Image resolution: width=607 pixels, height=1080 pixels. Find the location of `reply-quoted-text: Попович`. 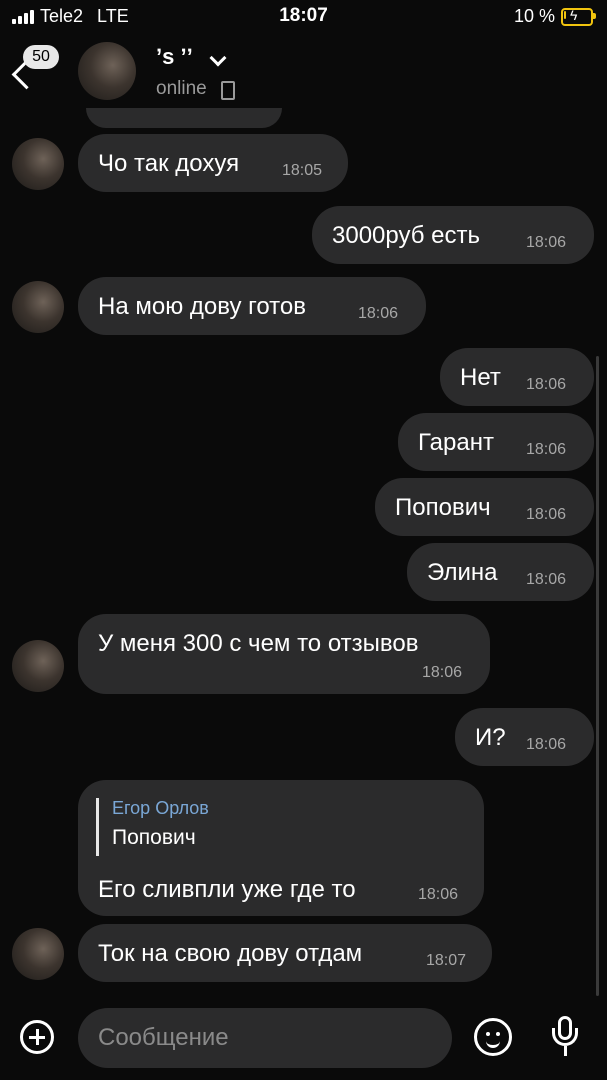

reply-quoted-text: Попович is located at coordinates (154, 837).